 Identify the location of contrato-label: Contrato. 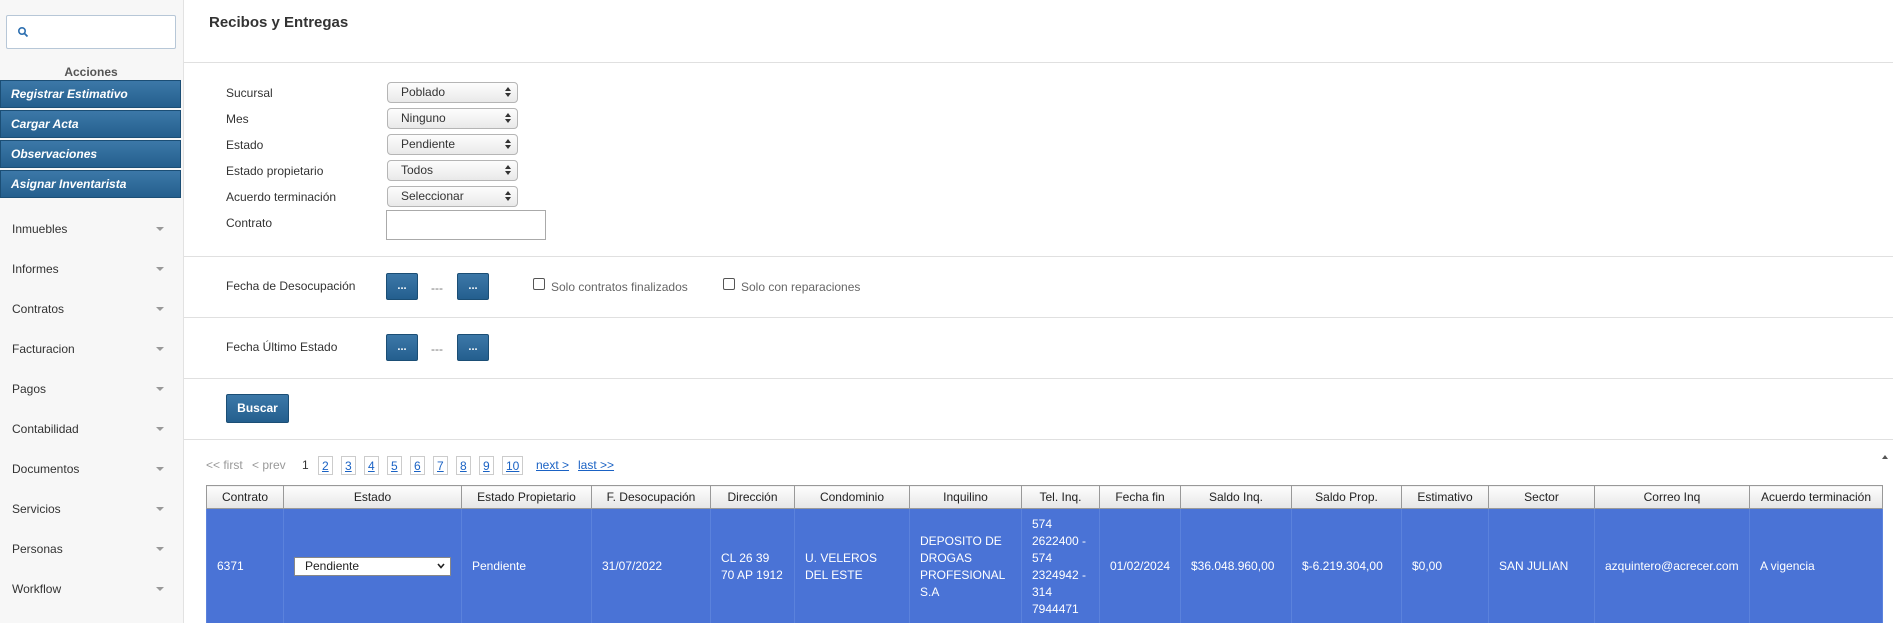
(249, 223).